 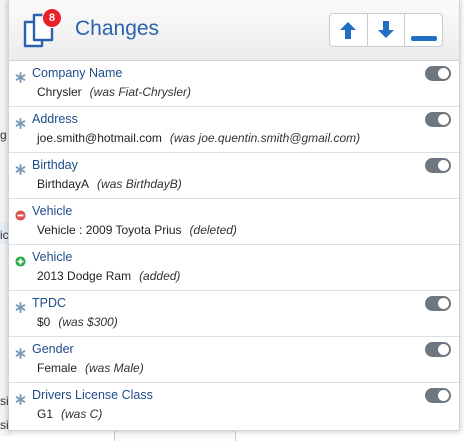 I want to click on change-row: Gender Female (was Male), so click(x=234, y=360).